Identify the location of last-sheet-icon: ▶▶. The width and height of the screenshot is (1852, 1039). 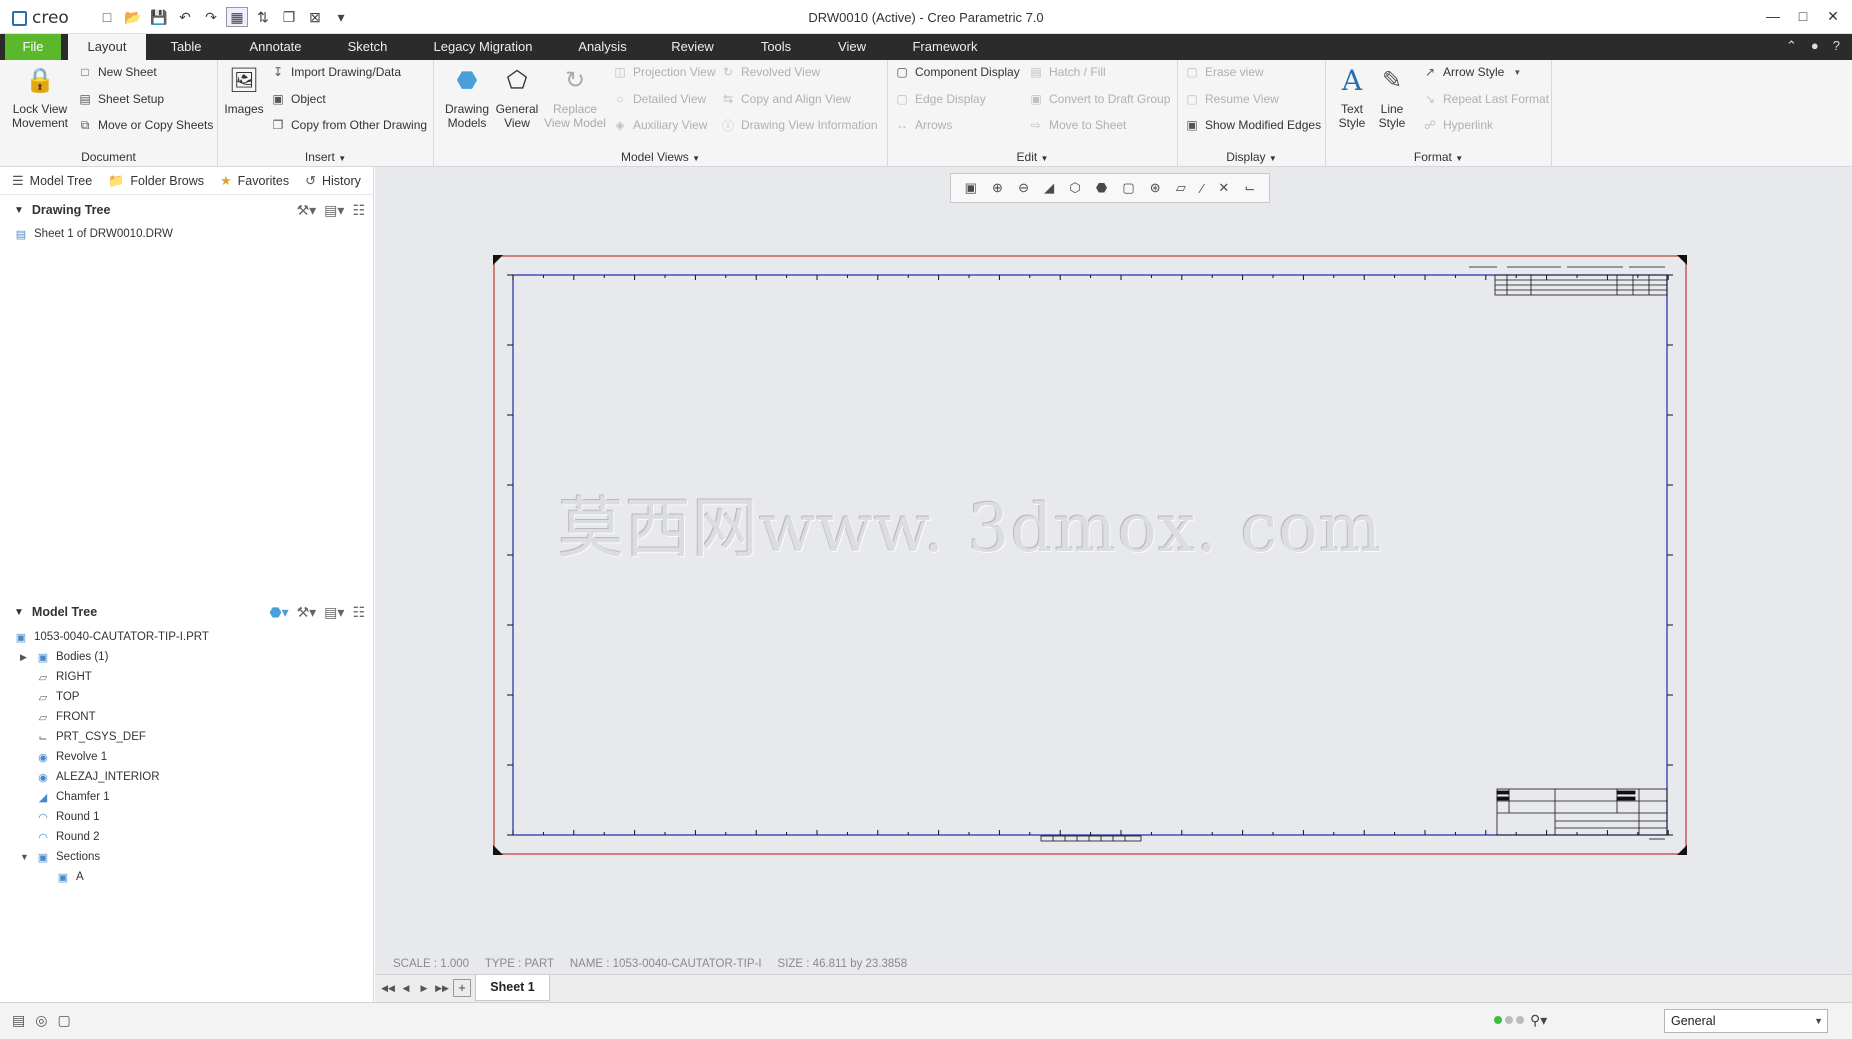
(442, 988).